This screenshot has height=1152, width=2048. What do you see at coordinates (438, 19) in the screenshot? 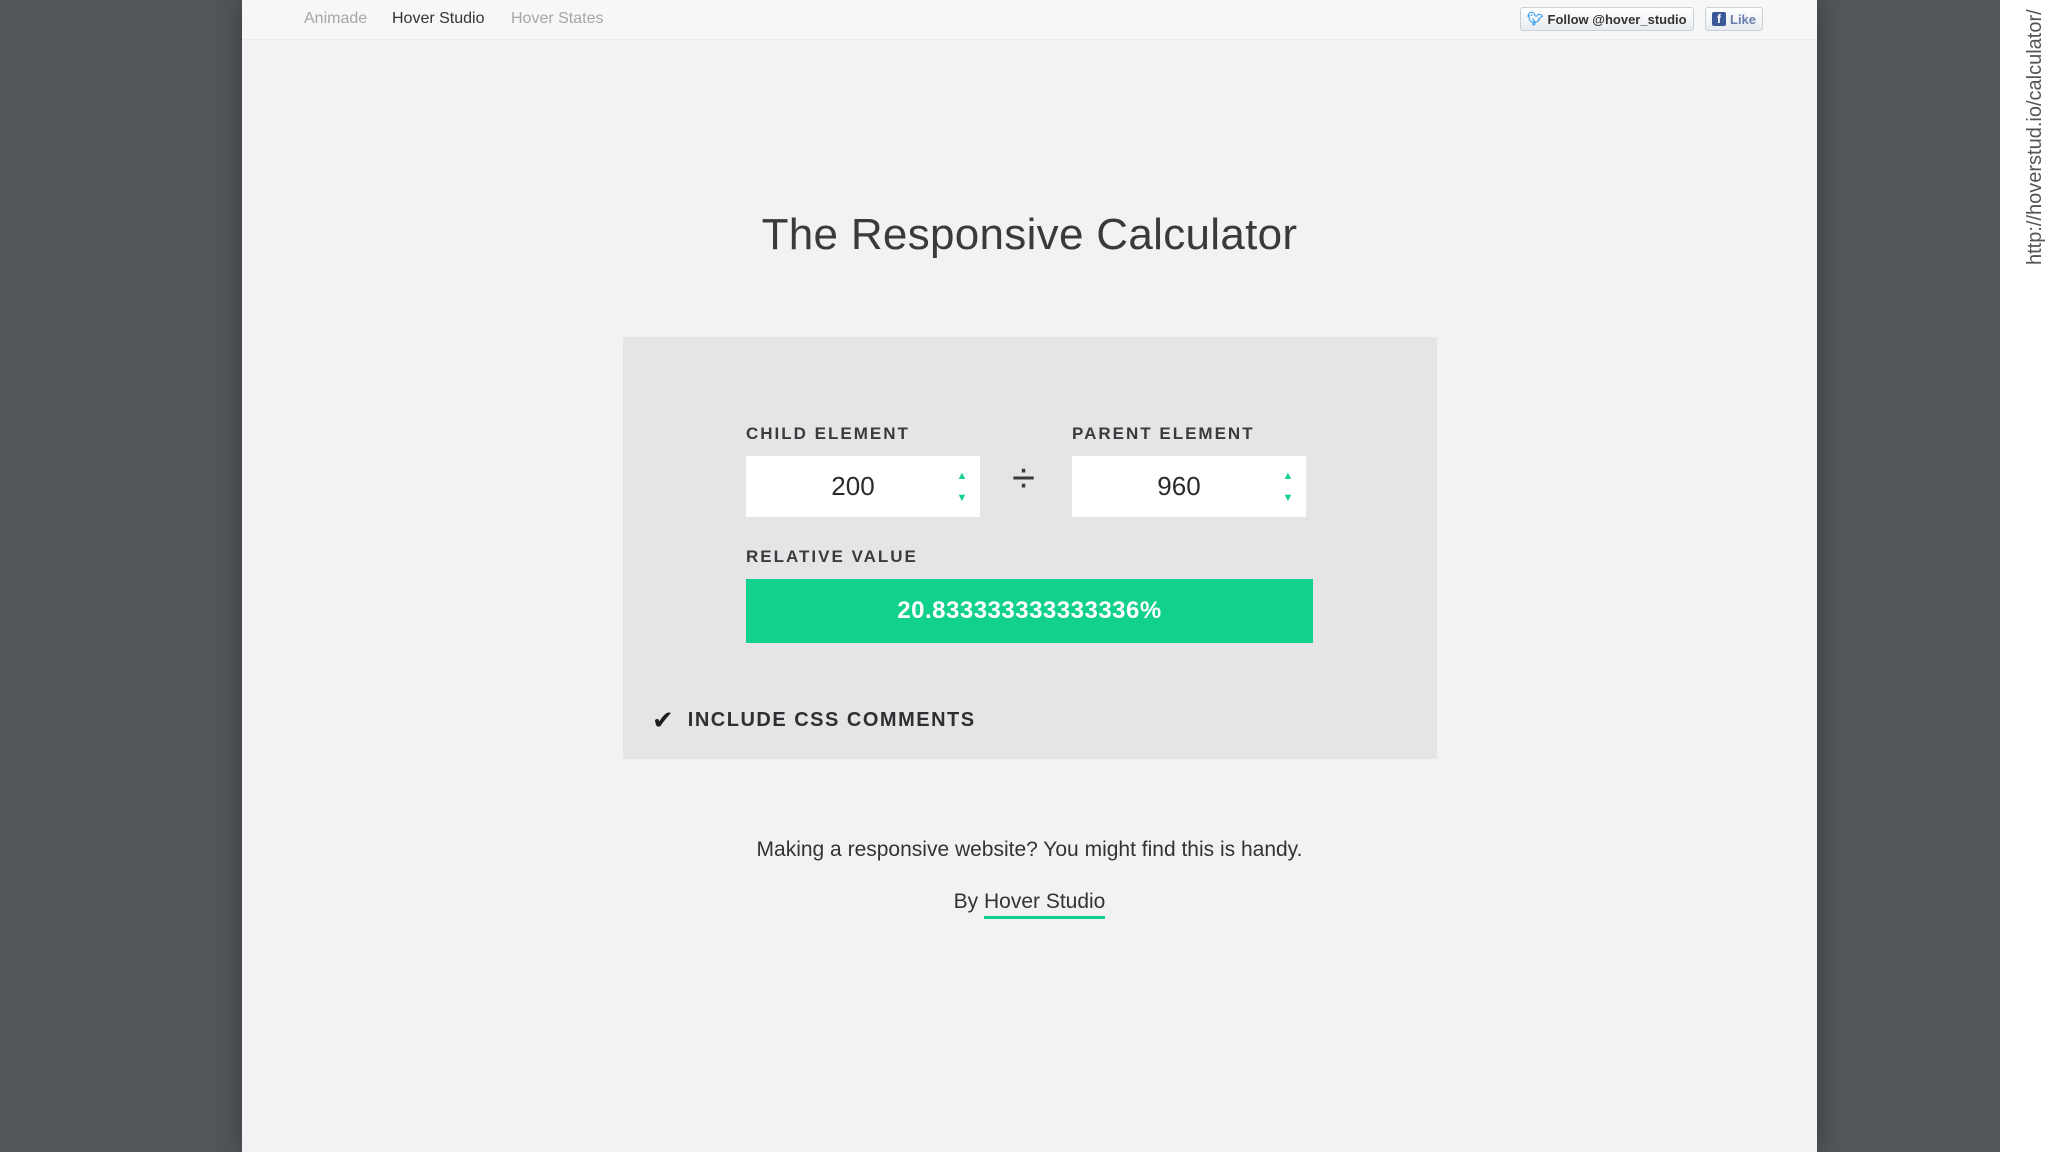
I see `nav-link-hover-studio: Hover Studio` at bounding box center [438, 19].